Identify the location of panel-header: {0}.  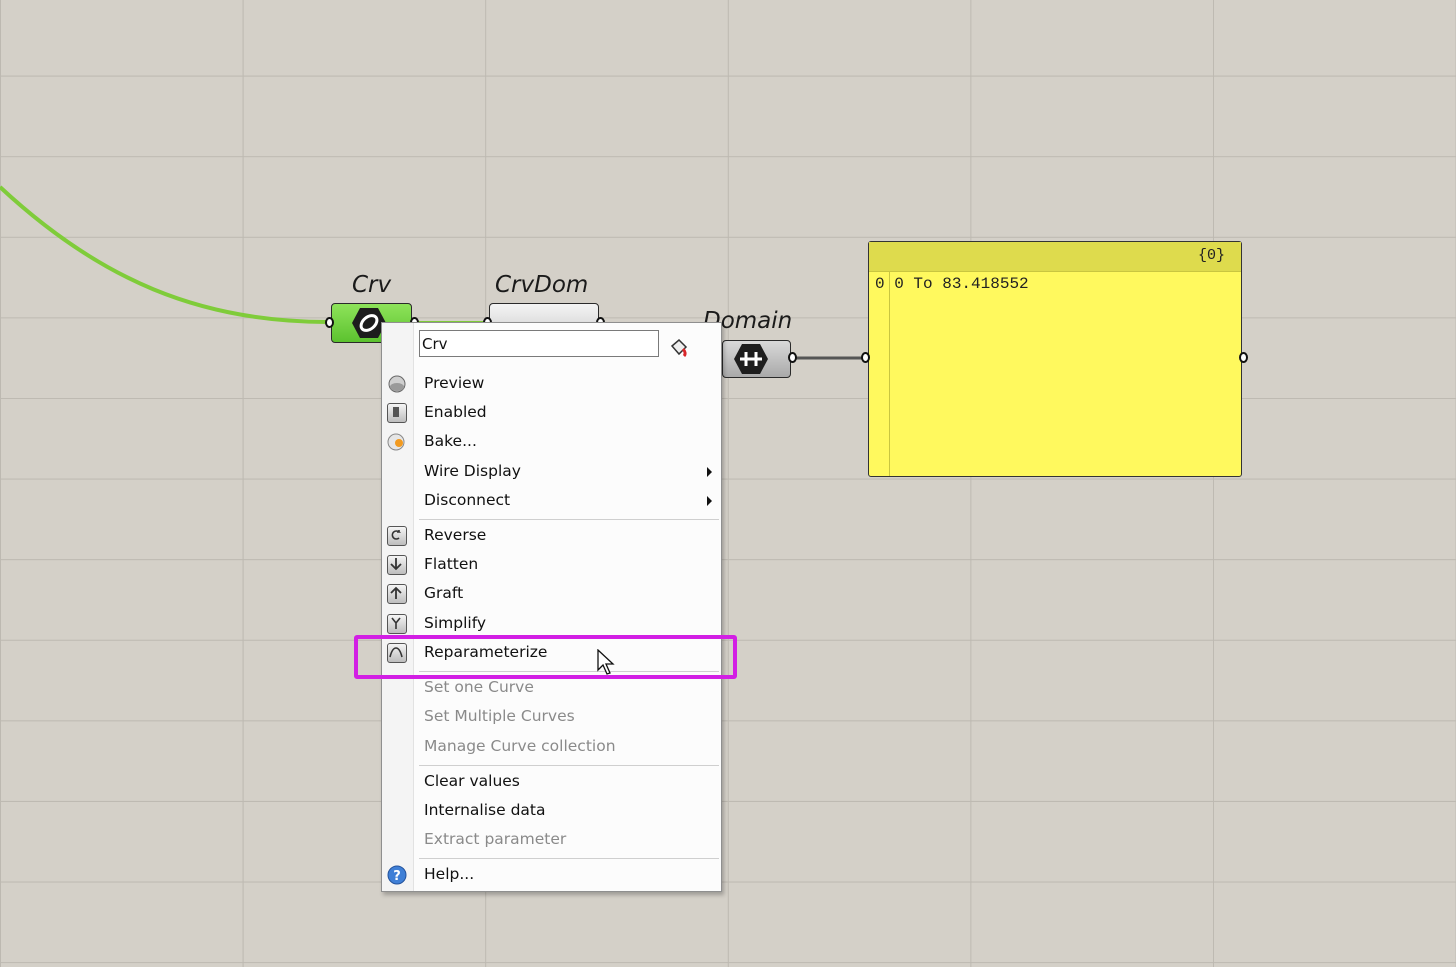
(1055, 257).